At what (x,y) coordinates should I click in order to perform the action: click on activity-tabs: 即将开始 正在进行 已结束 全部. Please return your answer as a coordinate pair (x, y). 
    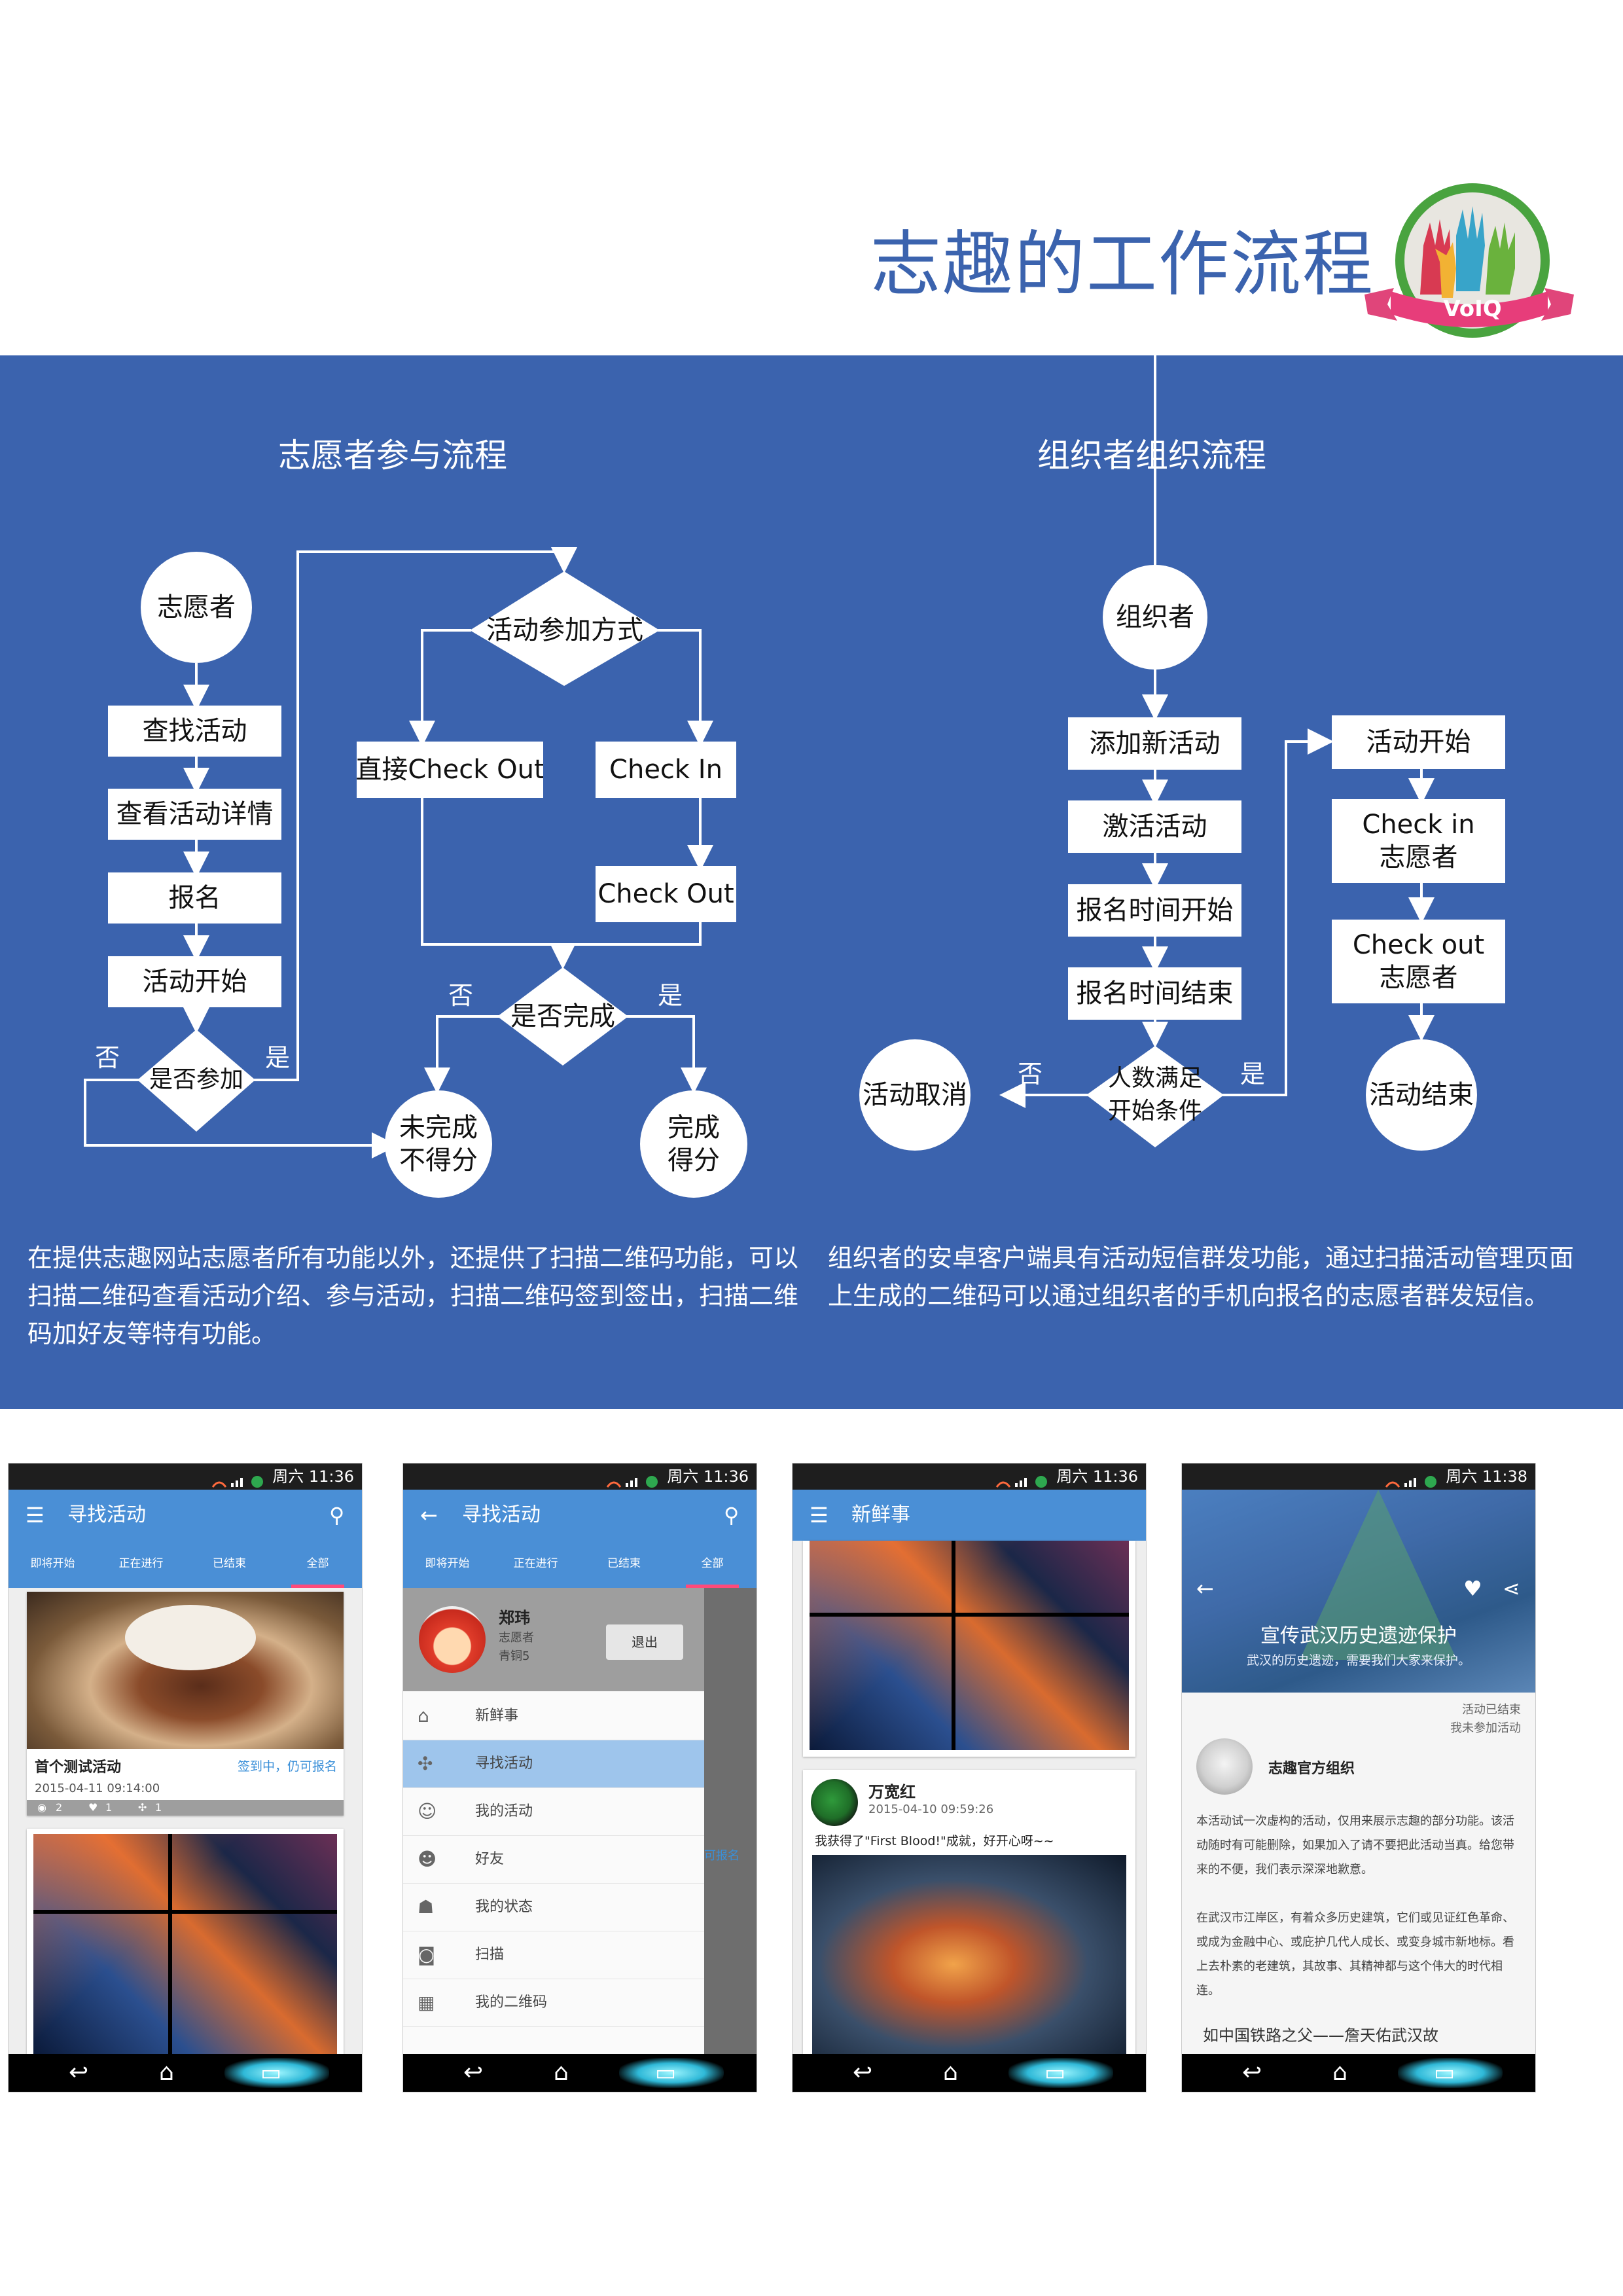
    Looking at the image, I should click on (580, 1564).